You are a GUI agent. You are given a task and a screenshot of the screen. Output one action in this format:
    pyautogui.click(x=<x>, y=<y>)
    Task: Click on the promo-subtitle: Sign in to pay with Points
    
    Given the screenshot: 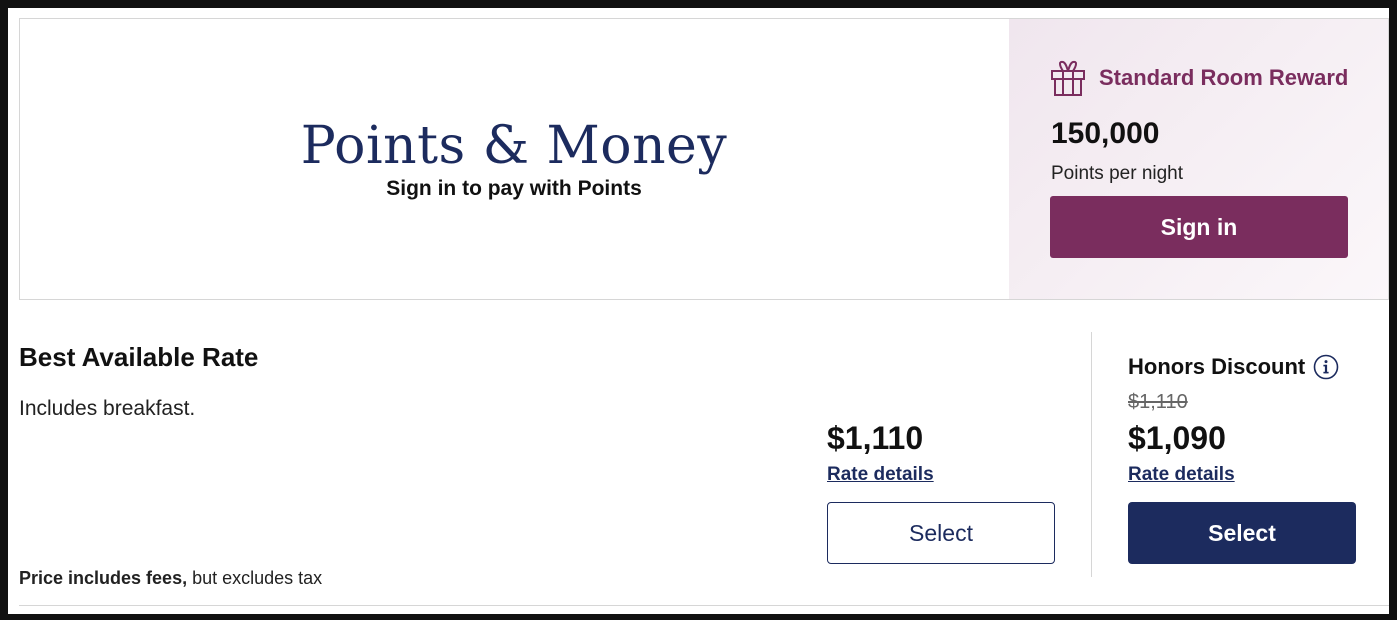 What is the action you would take?
    pyautogui.click(x=514, y=188)
    